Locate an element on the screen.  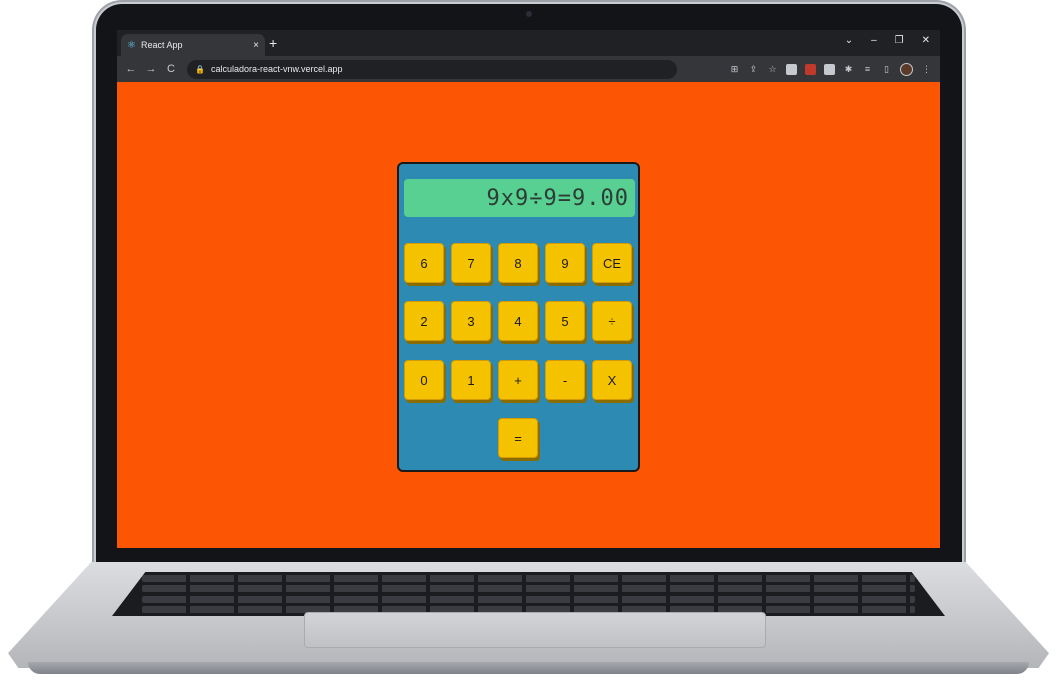
new-tab-button: + is located at coordinates (273, 43).